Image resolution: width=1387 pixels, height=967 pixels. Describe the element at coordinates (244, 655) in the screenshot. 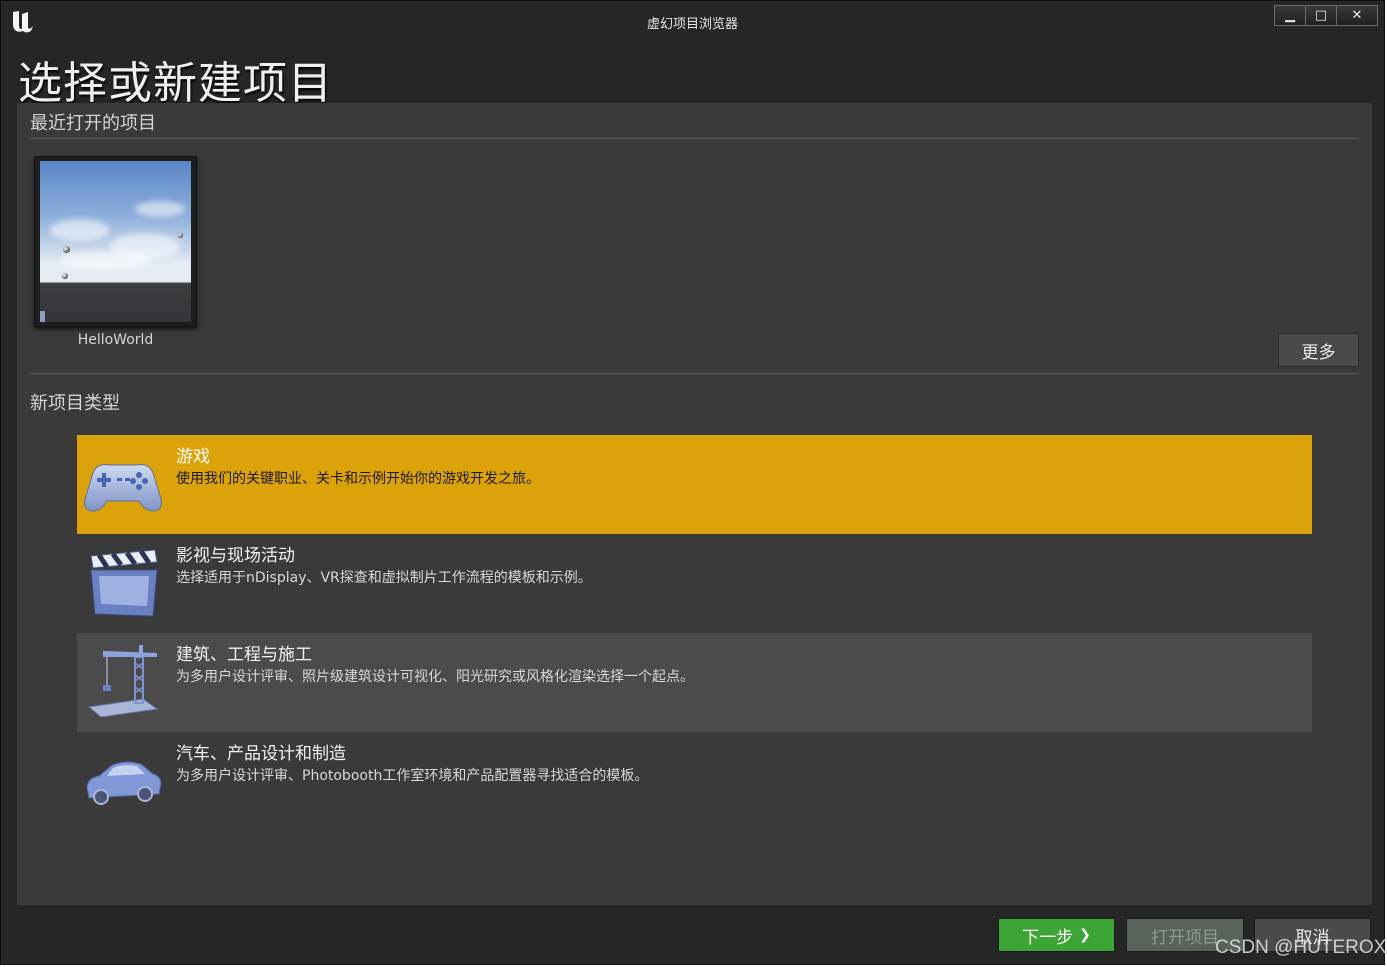

I see `project-type-name: 建筑、工程与施工` at that location.